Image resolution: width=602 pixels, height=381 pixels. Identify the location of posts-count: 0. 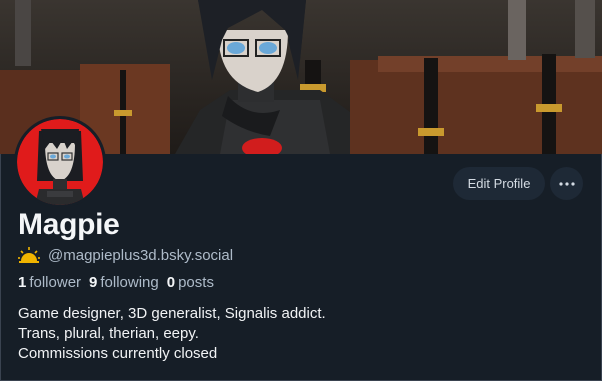
(171, 282).